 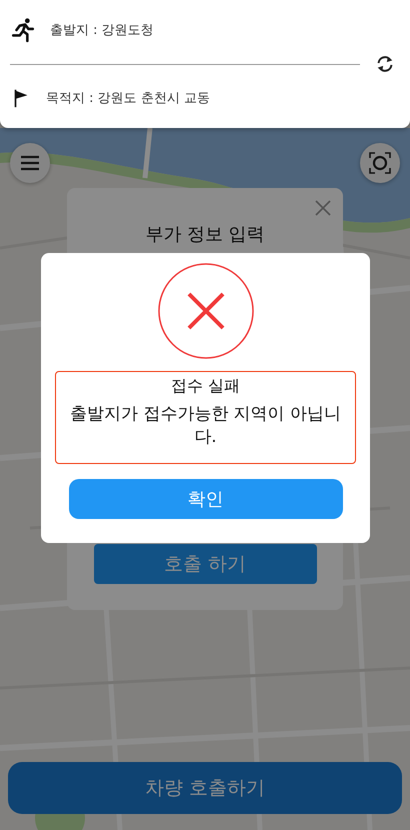 What do you see at coordinates (205, 235) in the screenshot?
I see `dialog-title: 부가 정보 입력` at bounding box center [205, 235].